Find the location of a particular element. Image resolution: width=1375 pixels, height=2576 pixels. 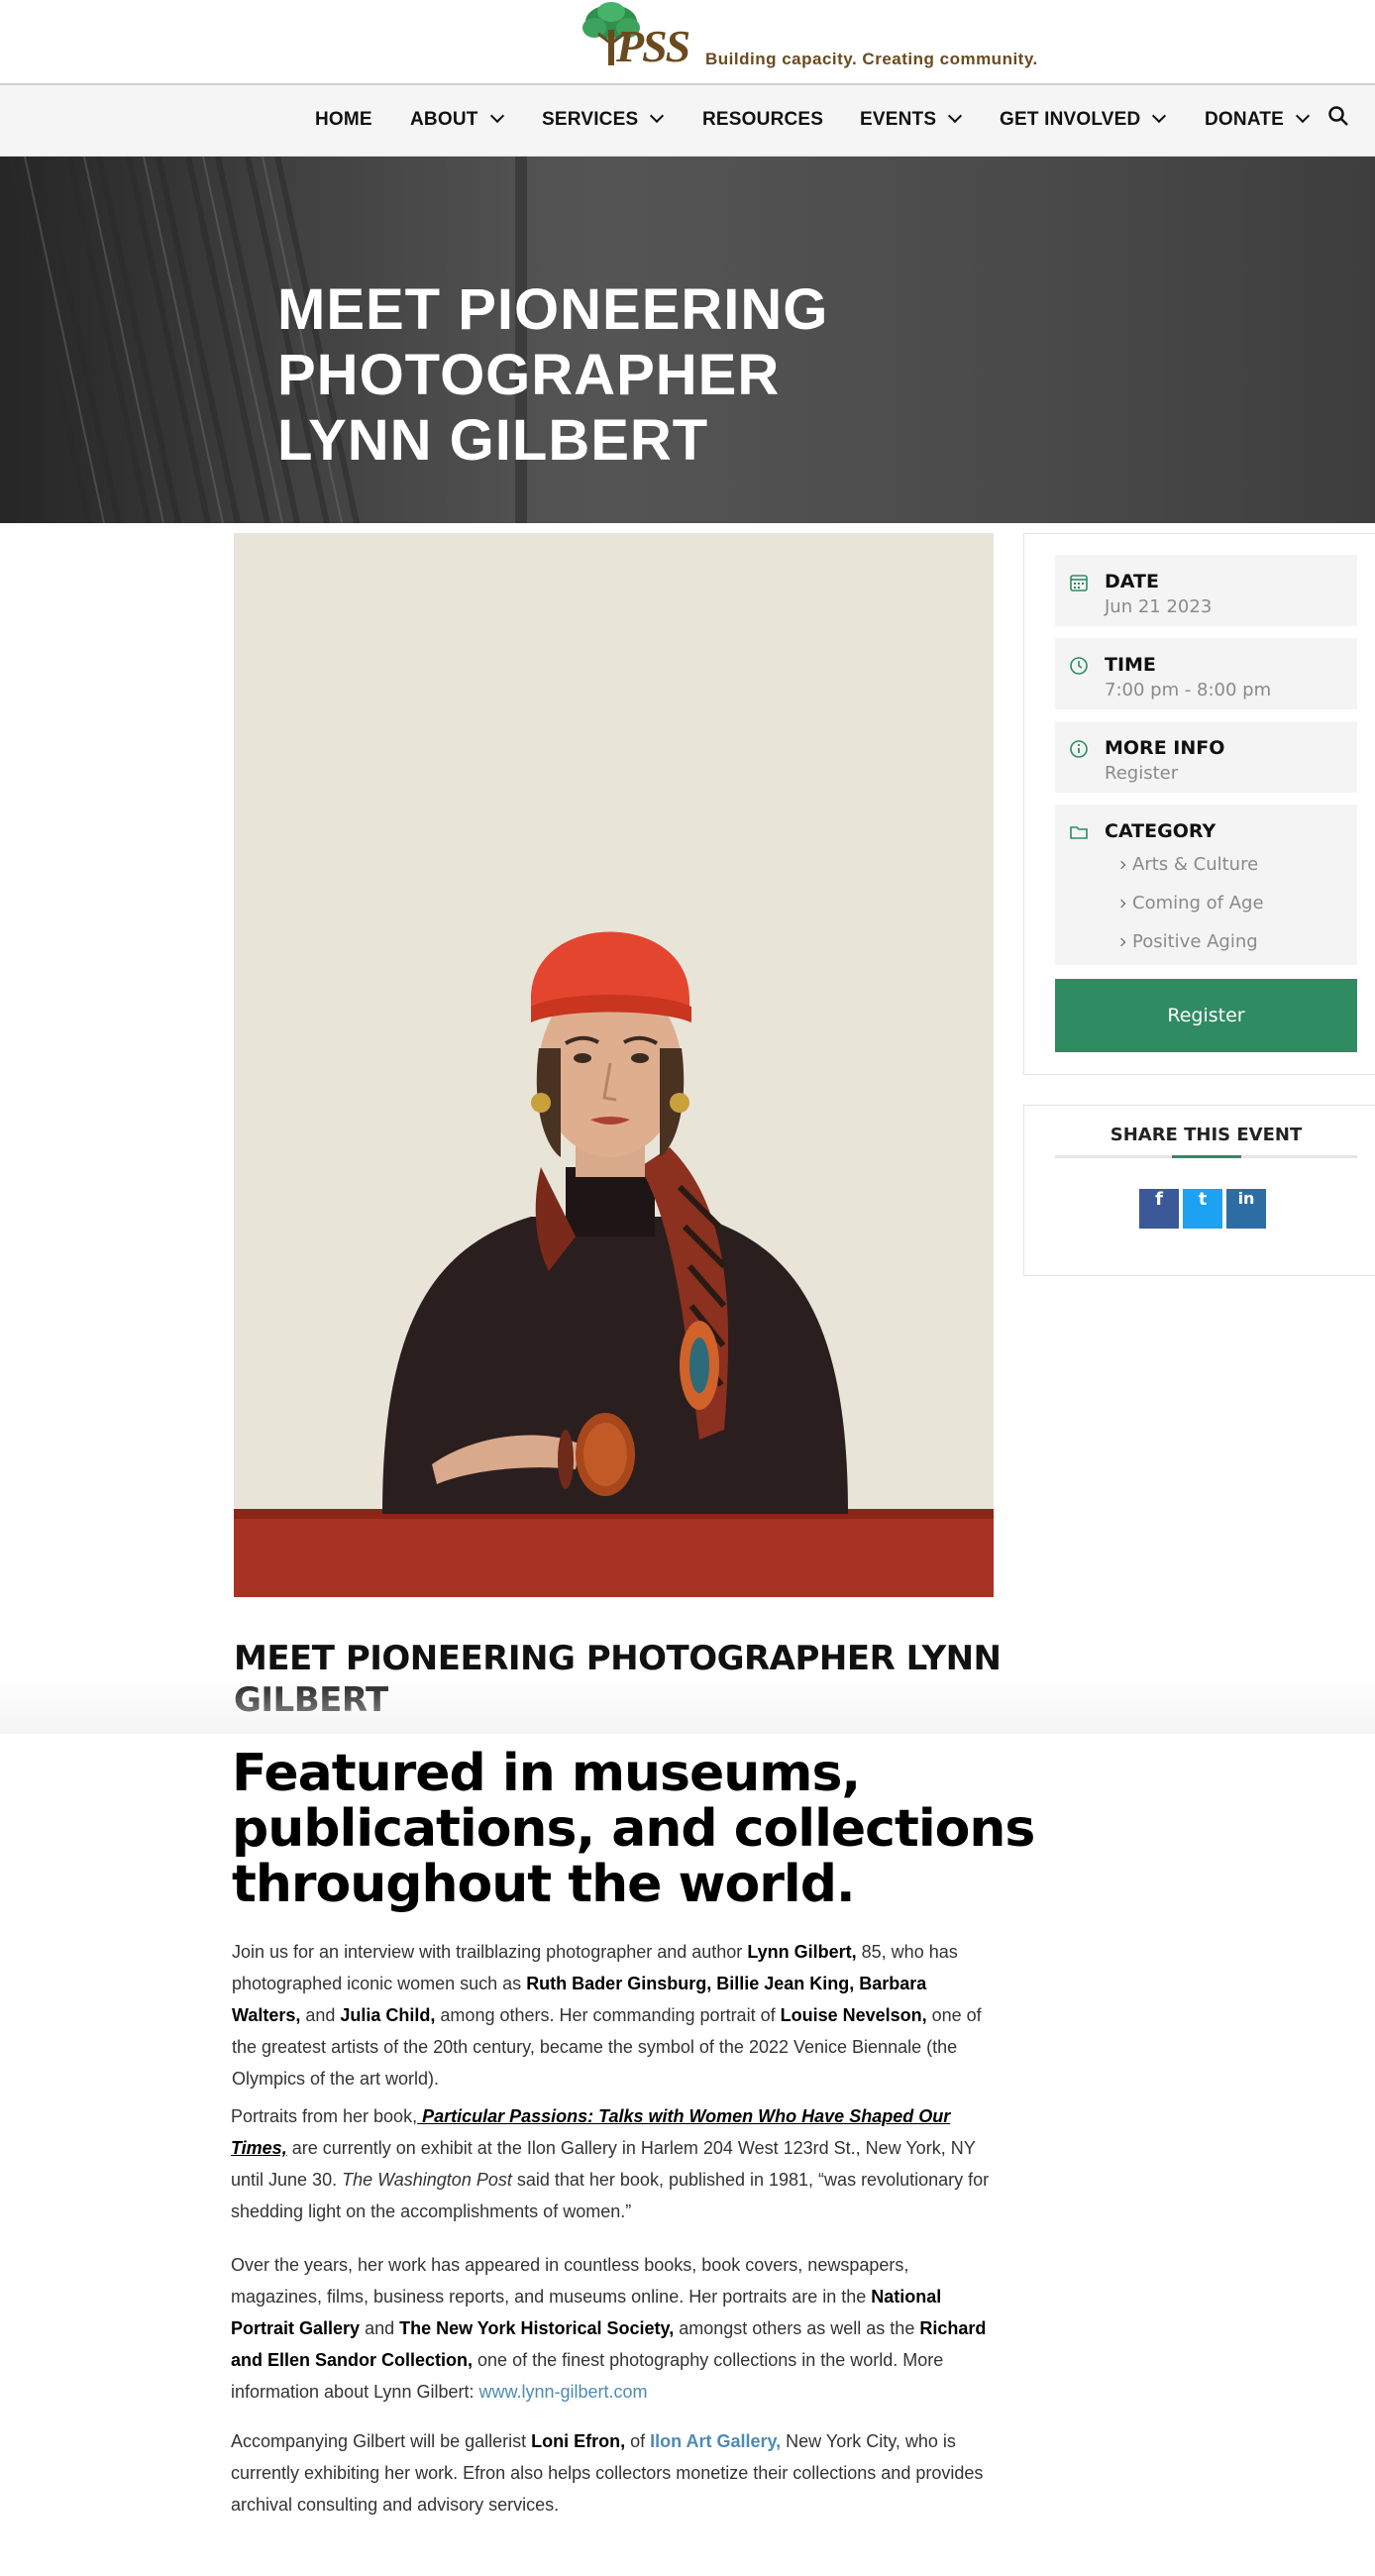

event-more-info-box: MORE INFO Register is located at coordinates (1206, 757).